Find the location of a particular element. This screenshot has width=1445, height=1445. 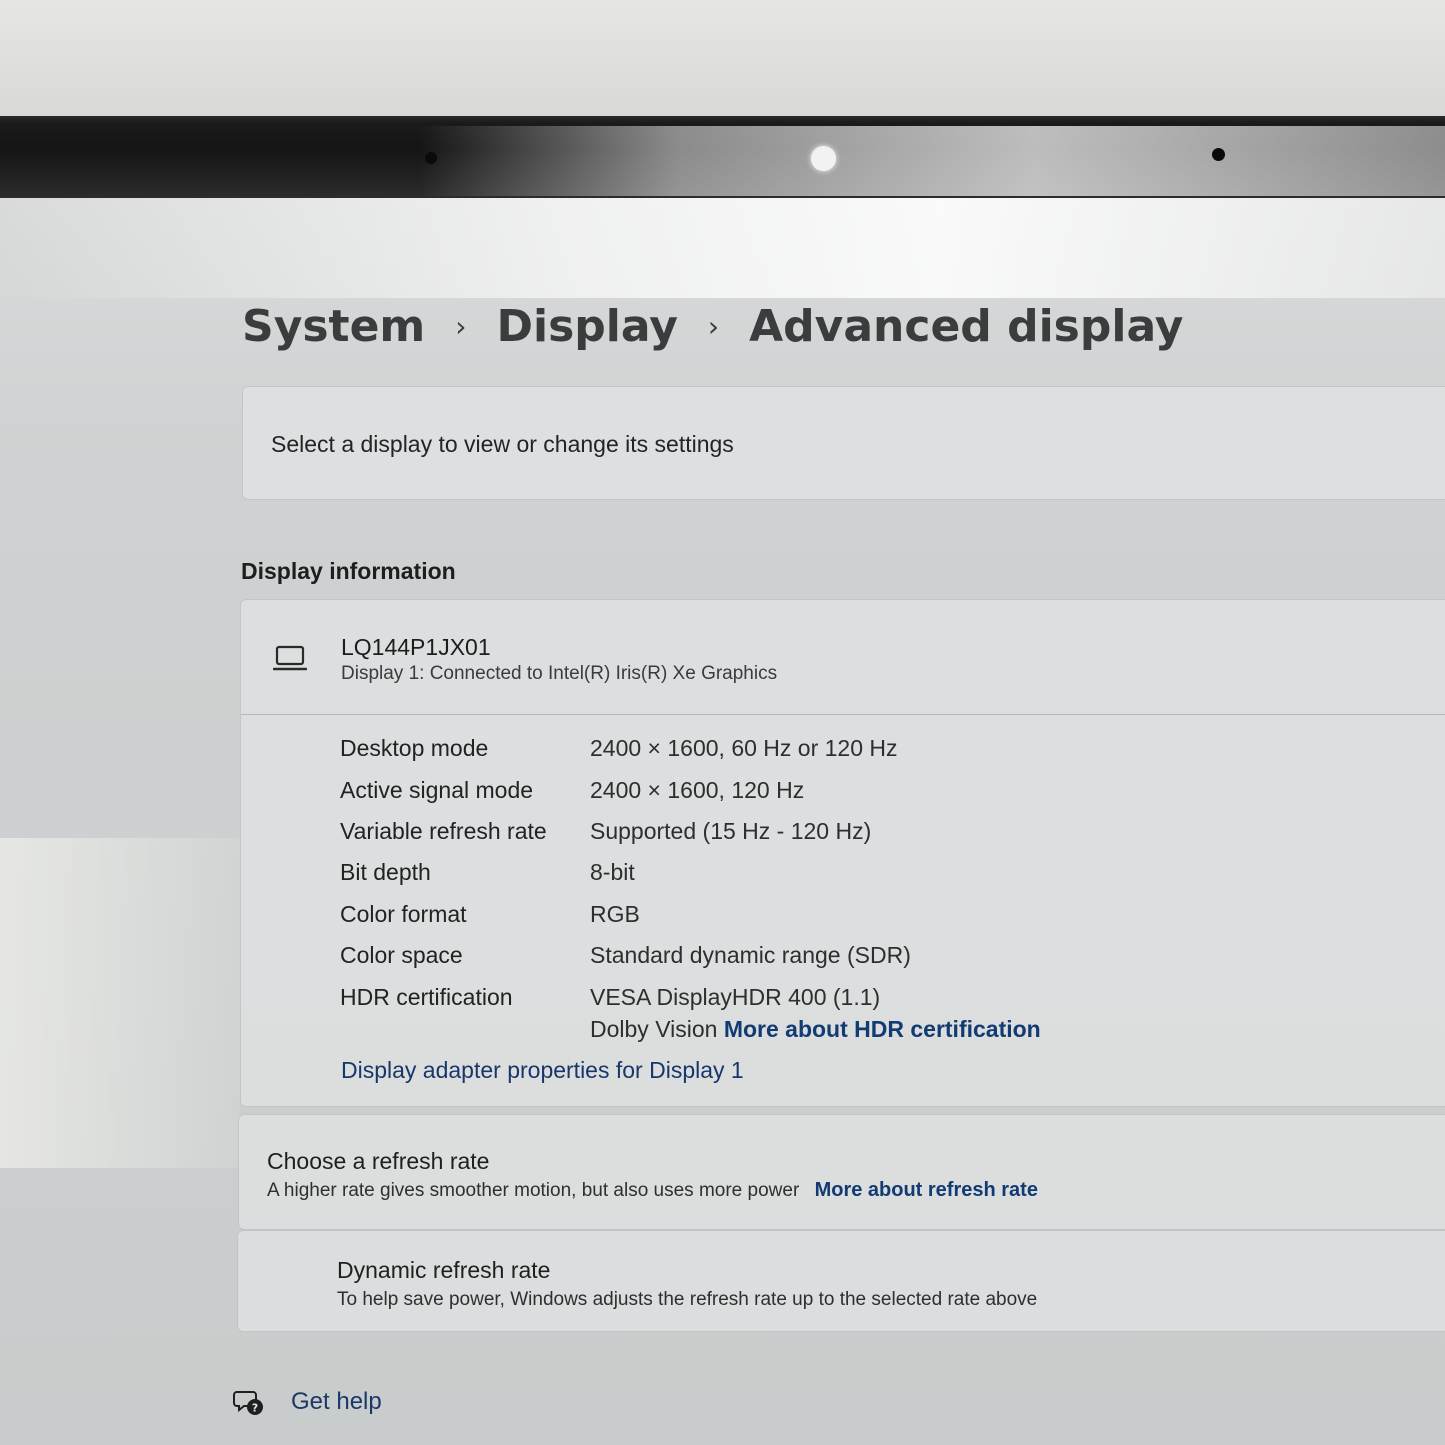

divider is located at coordinates (843, 714).